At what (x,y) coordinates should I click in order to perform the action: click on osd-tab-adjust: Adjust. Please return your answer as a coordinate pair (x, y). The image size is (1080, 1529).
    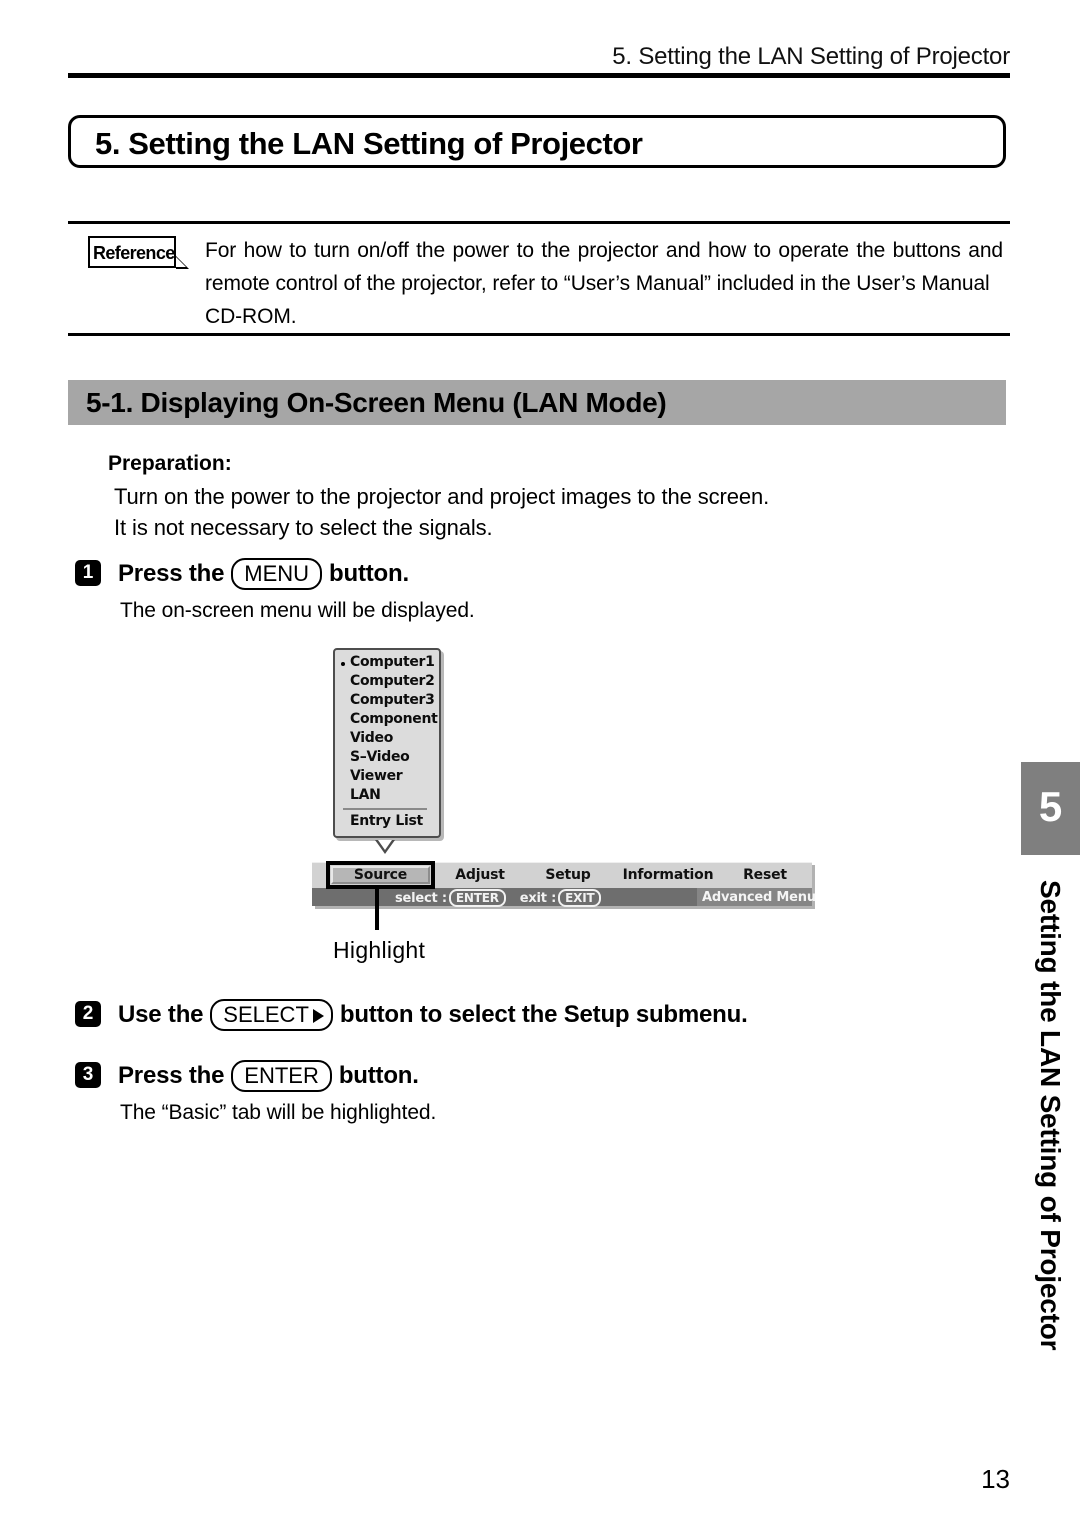
    Looking at the image, I should click on (480, 875).